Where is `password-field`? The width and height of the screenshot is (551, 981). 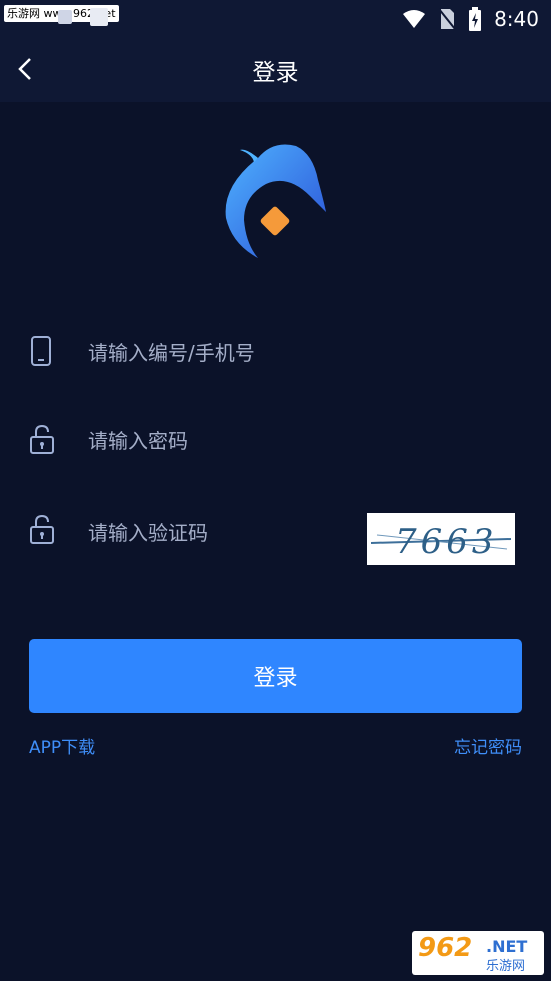
password-field is located at coordinates (275, 441).